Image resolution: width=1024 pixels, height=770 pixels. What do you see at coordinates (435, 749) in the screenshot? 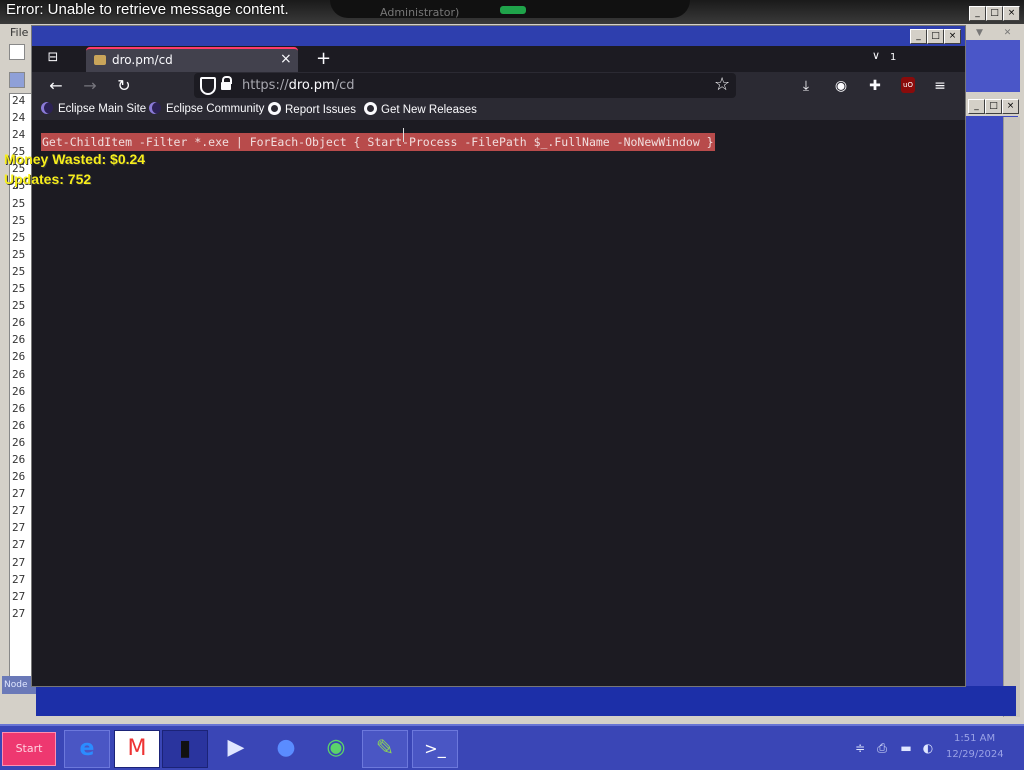
I see `powershell-icon: >_` at bounding box center [435, 749].